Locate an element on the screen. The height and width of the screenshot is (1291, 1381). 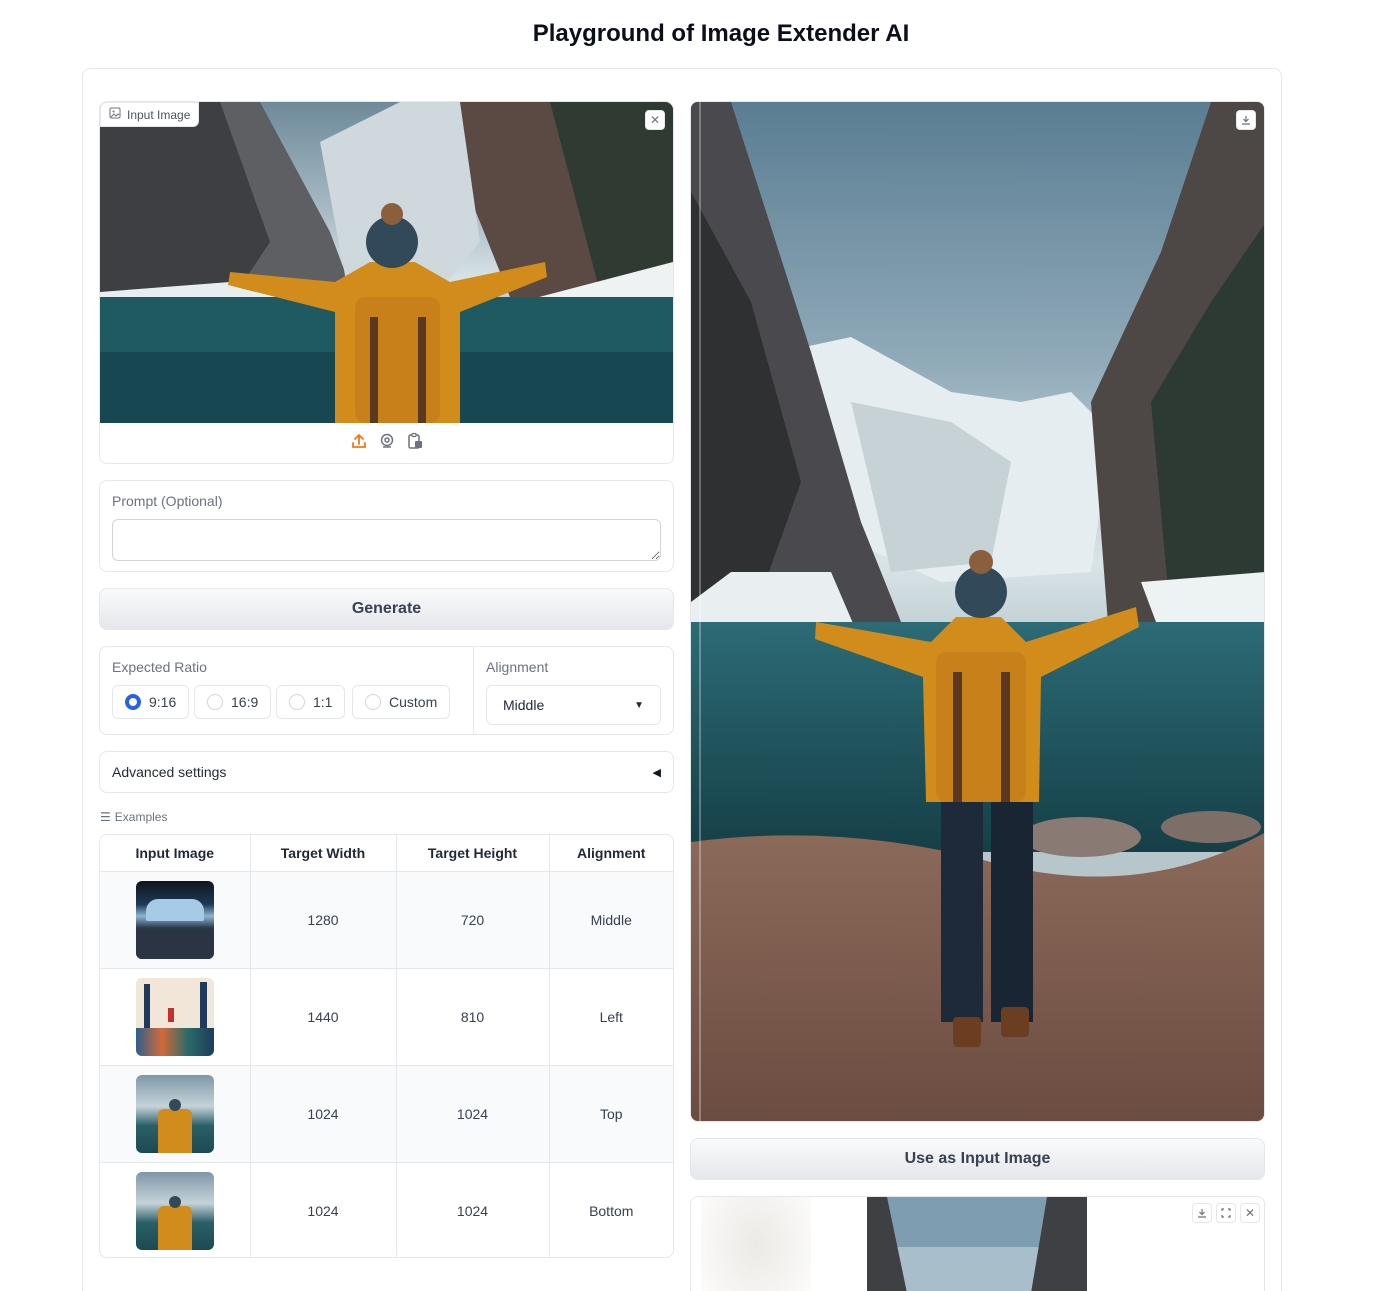
cockpit-console is located at coordinates (174, 944).